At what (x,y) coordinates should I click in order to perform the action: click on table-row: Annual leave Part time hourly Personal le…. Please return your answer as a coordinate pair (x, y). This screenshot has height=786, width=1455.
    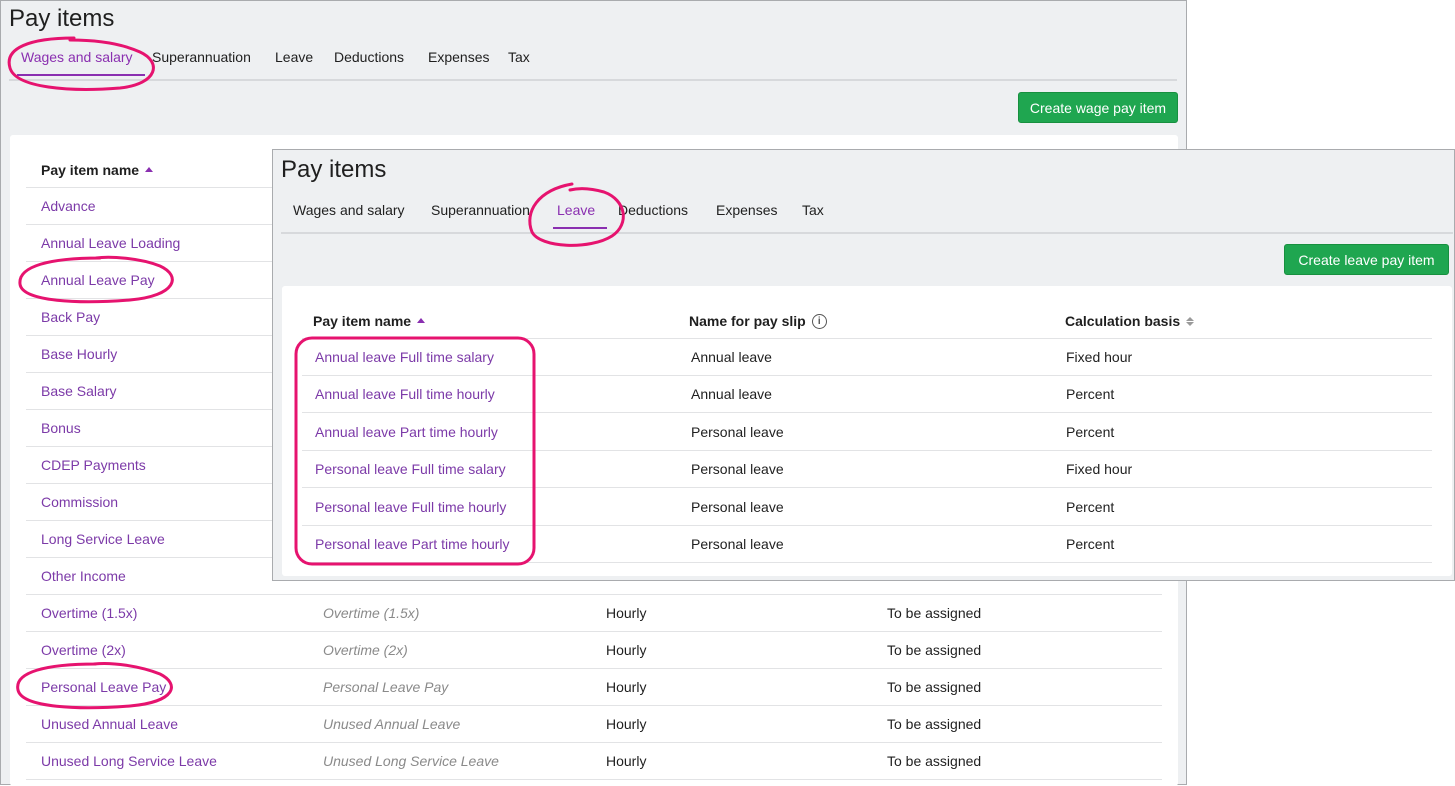
    Looking at the image, I should click on (867, 432).